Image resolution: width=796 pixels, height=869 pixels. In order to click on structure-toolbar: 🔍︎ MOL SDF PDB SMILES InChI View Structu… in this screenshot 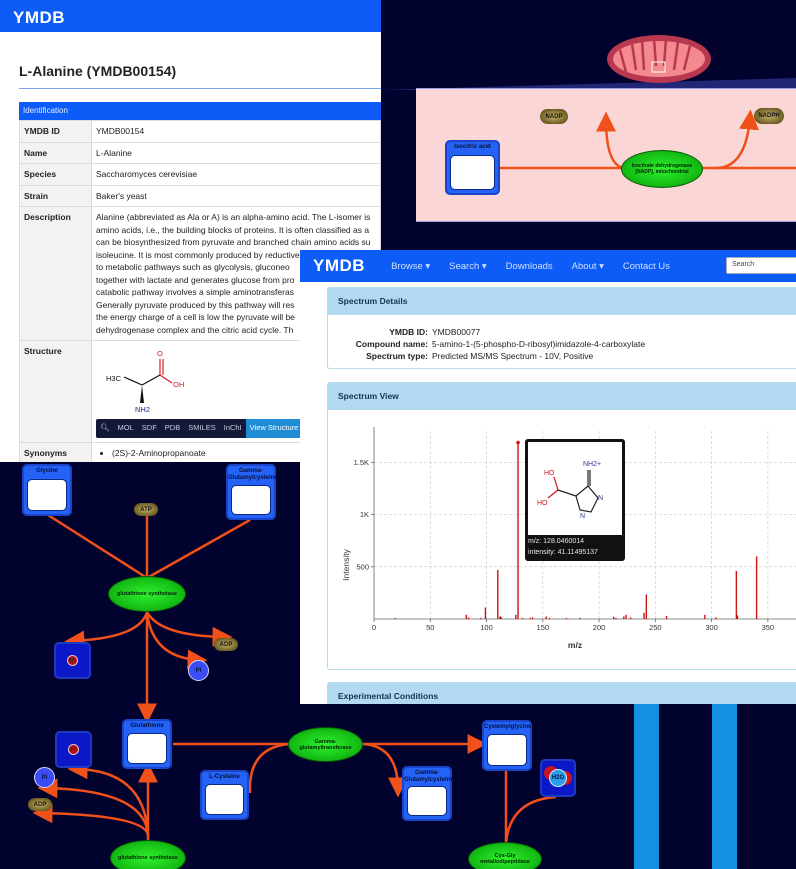, I will do `click(199, 428)`.